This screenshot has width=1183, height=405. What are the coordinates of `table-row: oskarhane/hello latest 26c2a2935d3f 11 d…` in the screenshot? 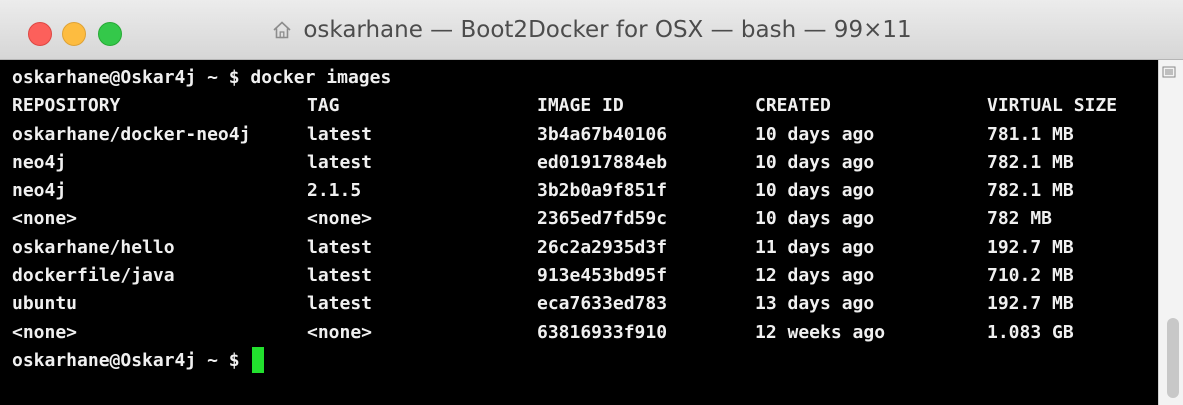 It's located at (579, 248).